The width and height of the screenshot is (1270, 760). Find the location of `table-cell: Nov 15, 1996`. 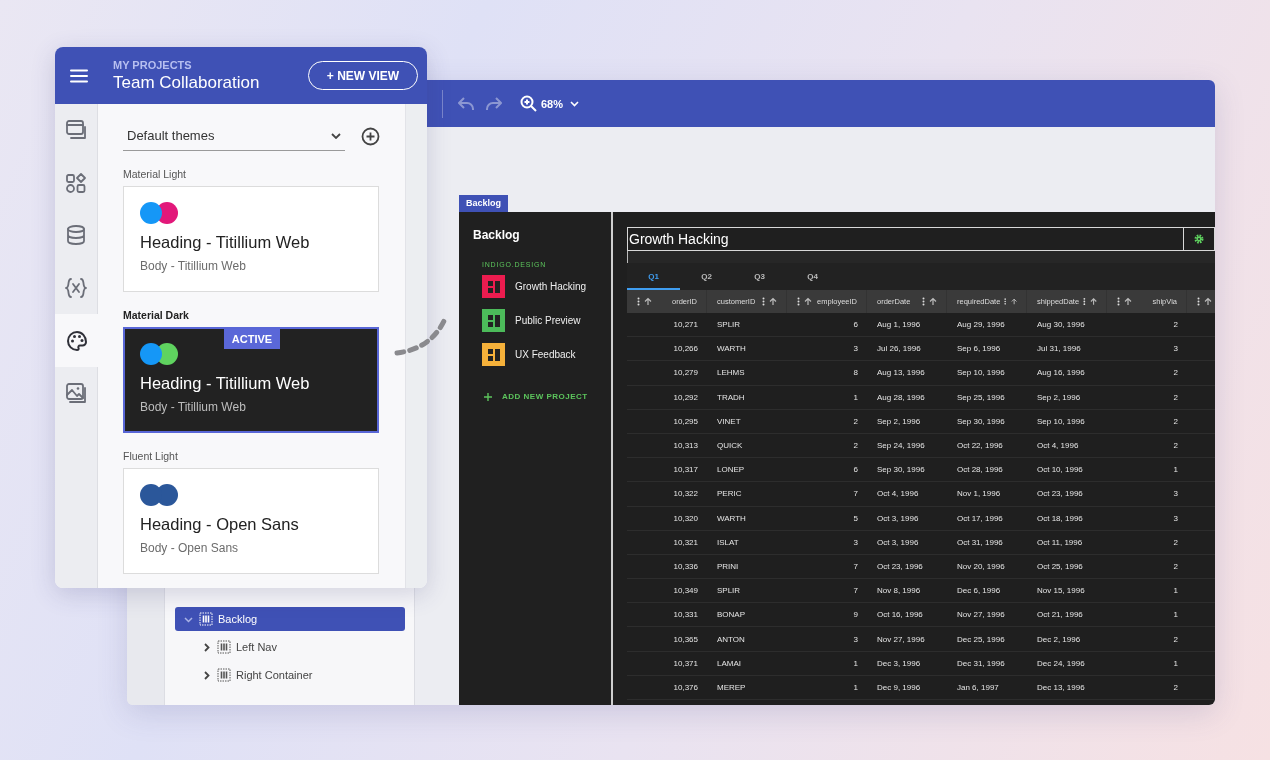

table-cell: Nov 15, 1996 is located at coordinates (1061, 591).